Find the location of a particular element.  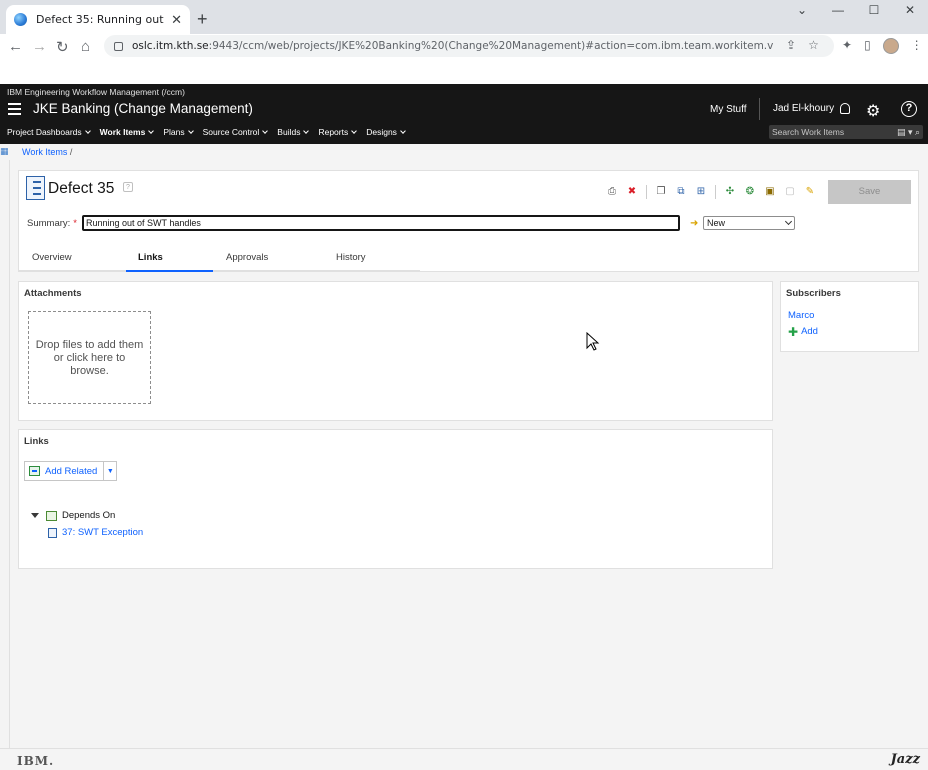

subscribers-panel: Subscribers Marco ✚ Add is located at coordinates (849, 316).